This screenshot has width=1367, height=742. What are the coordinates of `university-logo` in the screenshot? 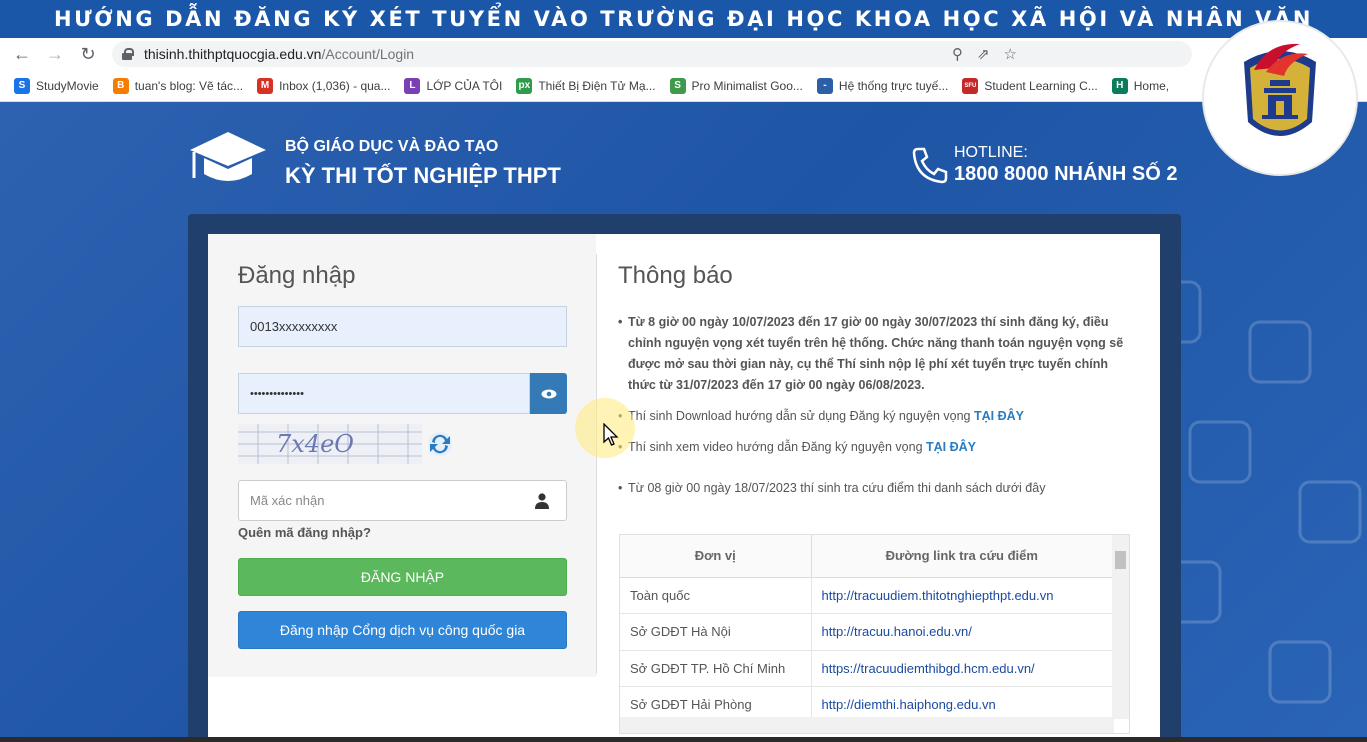 It's located at (1280, 98).